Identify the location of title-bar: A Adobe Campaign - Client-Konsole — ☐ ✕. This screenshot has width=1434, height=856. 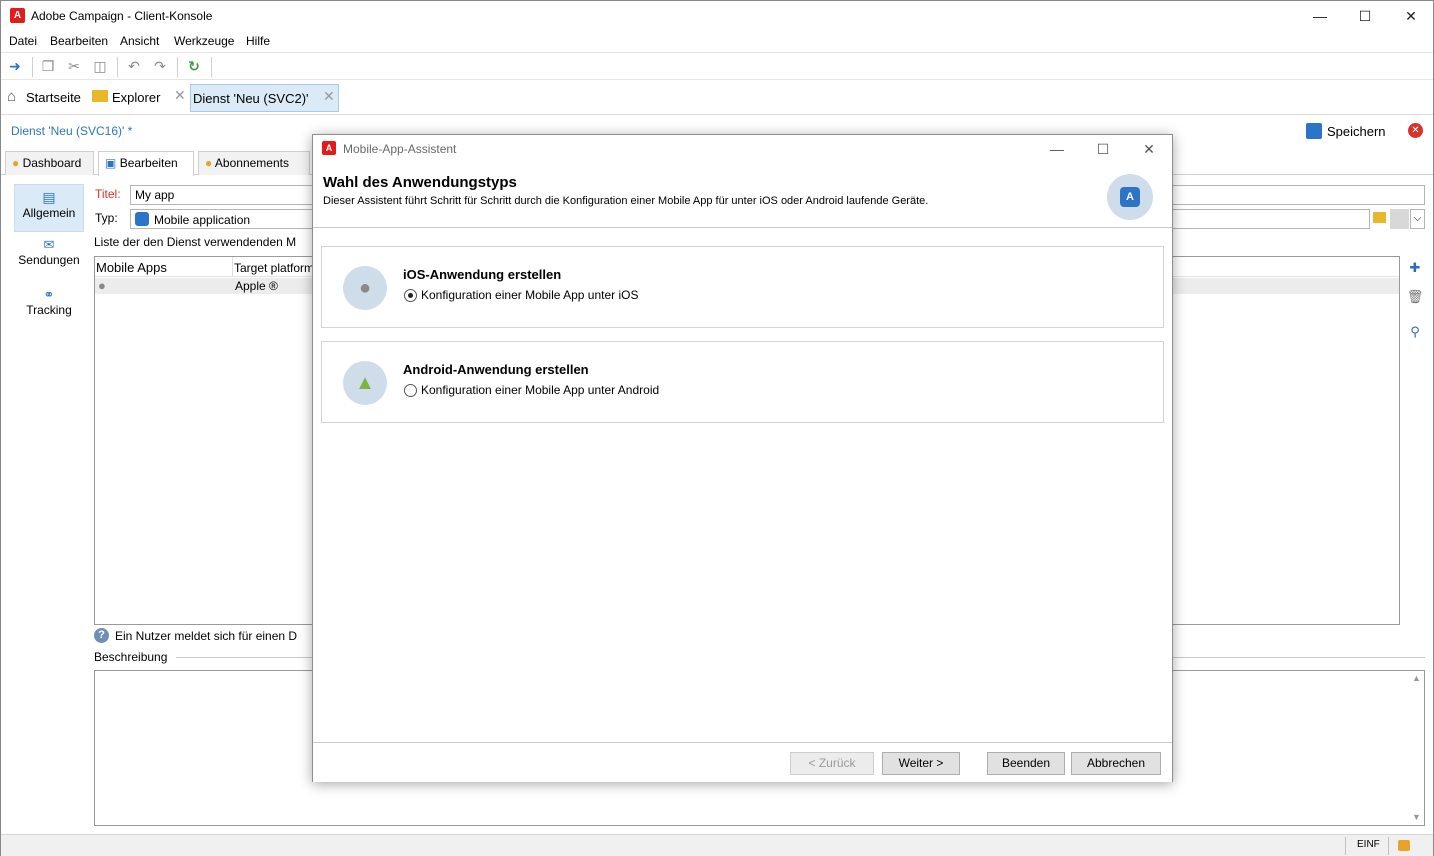
(717, 16).